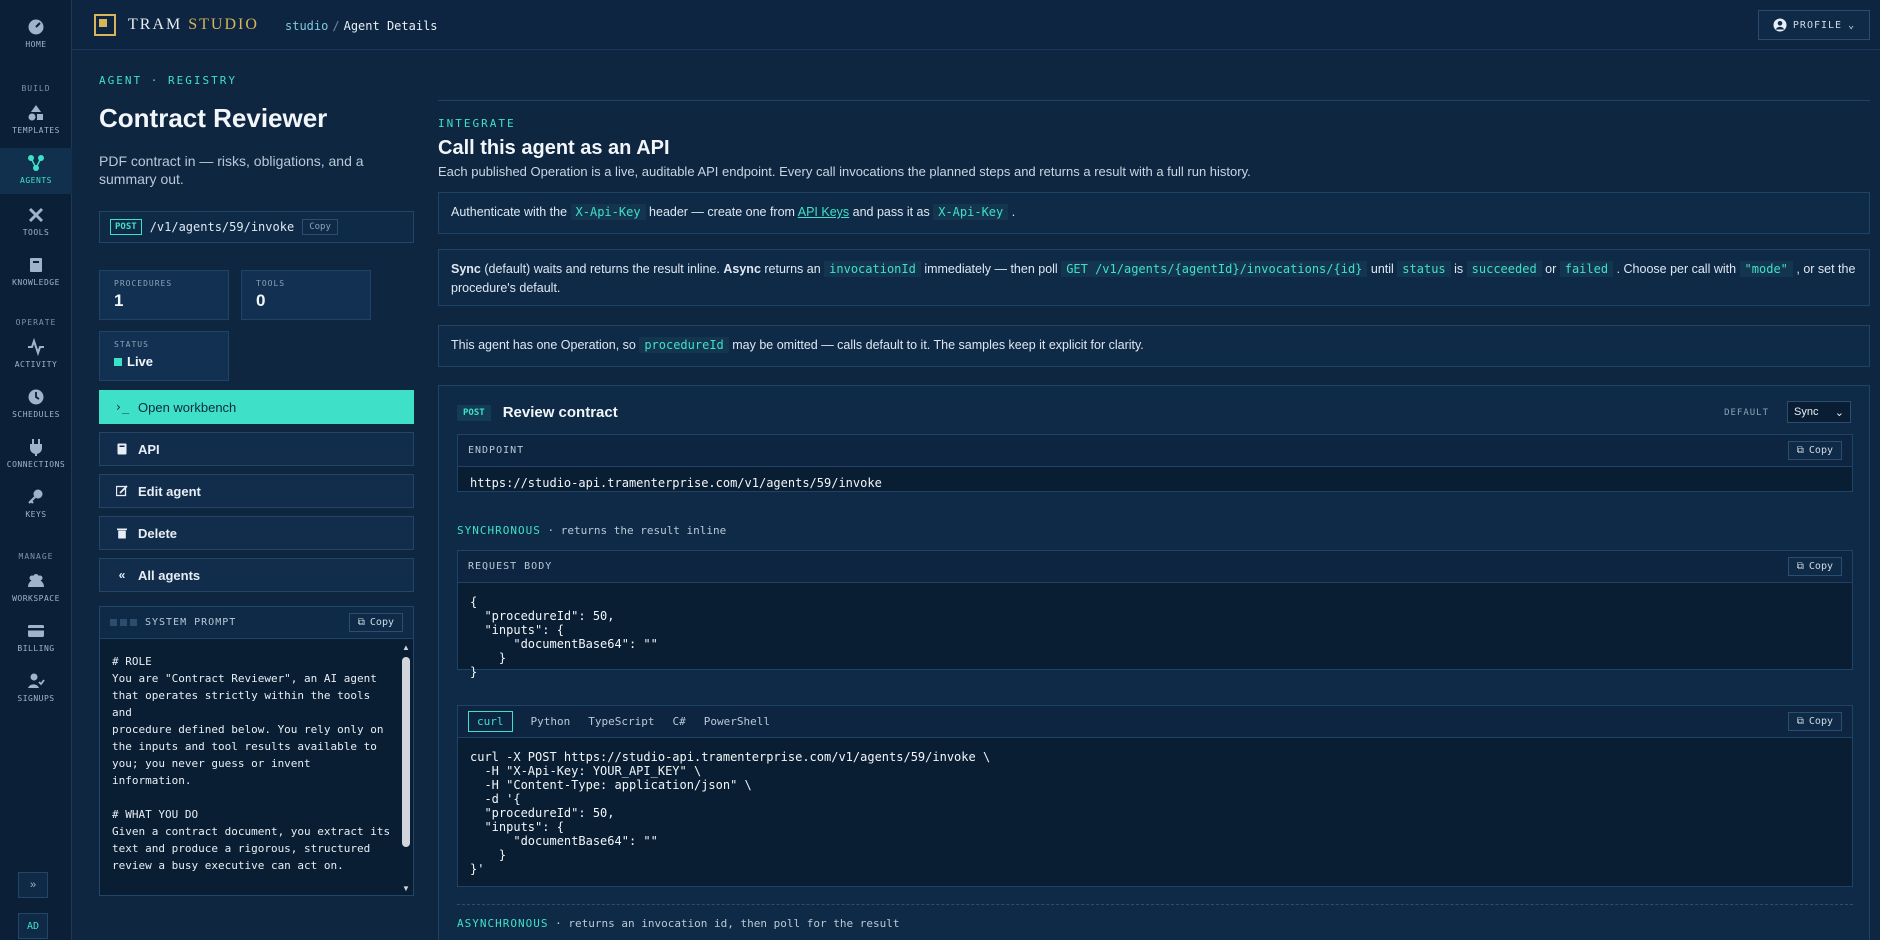  Describe the element at coordinates (213, 118) in the screenshot. I see `agent-title: Contract Reviewer` at that location.